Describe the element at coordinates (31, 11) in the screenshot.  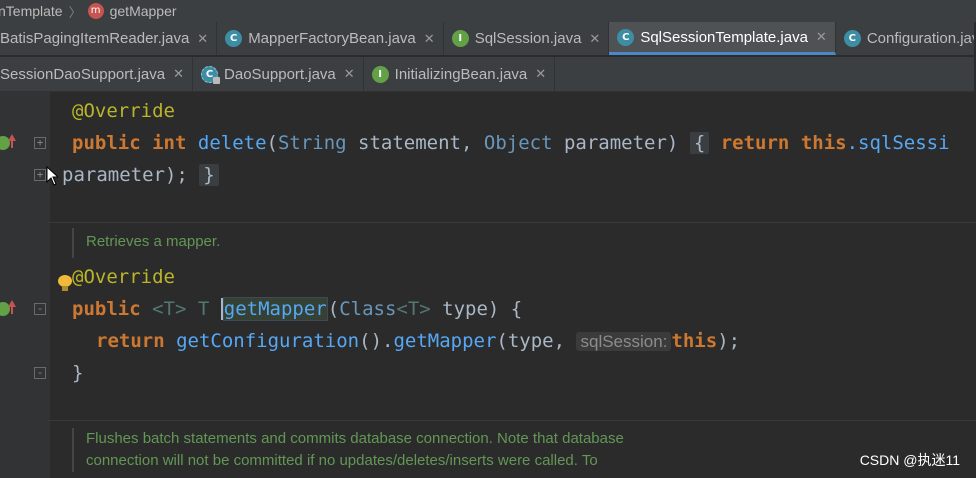
I see `breadcrumb-class: nTemplate` at that location.